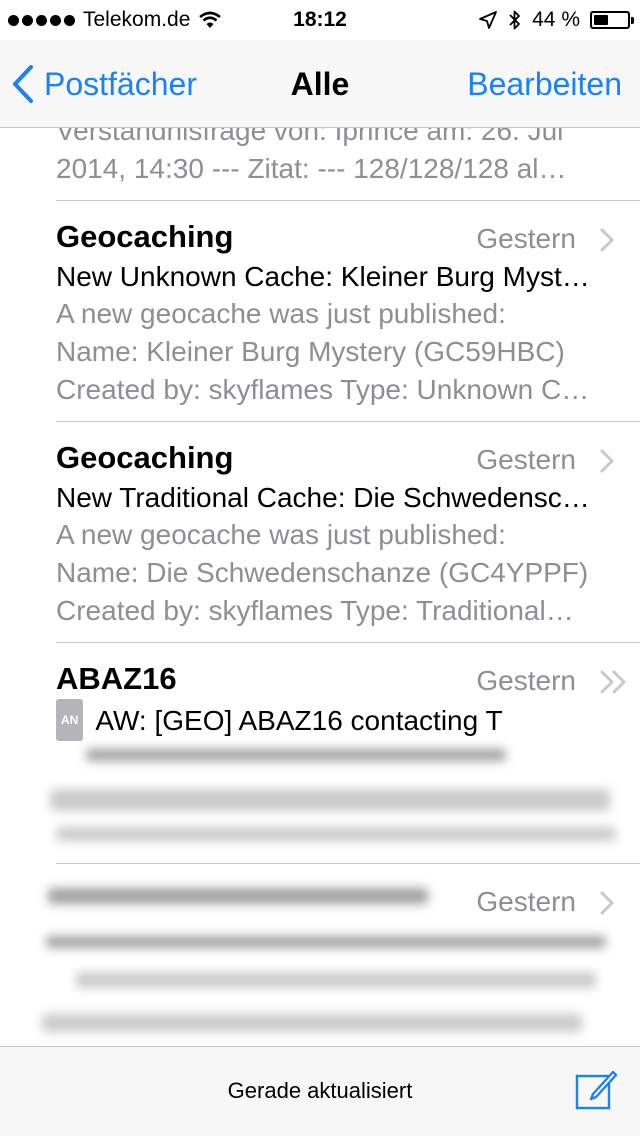  Describe the element at coordinates (515, 20) in the screenshot. I see `bluetooth-icon` at that location.